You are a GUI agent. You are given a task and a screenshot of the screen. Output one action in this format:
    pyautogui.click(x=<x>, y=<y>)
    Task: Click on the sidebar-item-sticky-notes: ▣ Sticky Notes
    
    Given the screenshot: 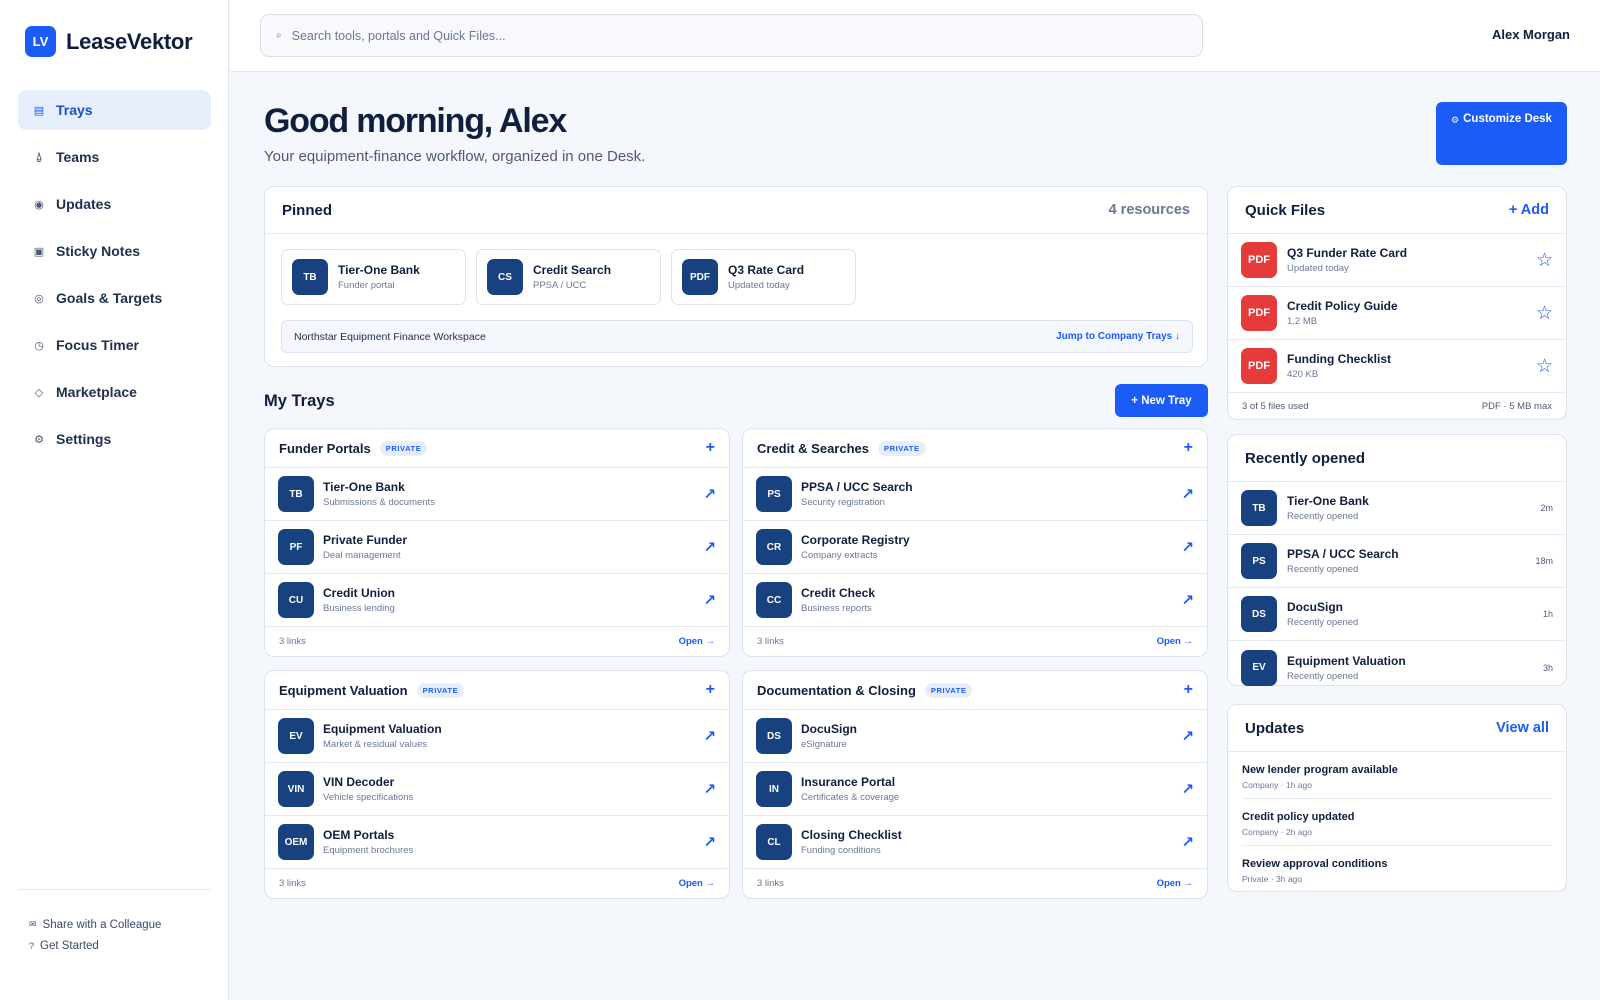 What is the action you would take?
    pyautogui.click(x=114, y=251)
    